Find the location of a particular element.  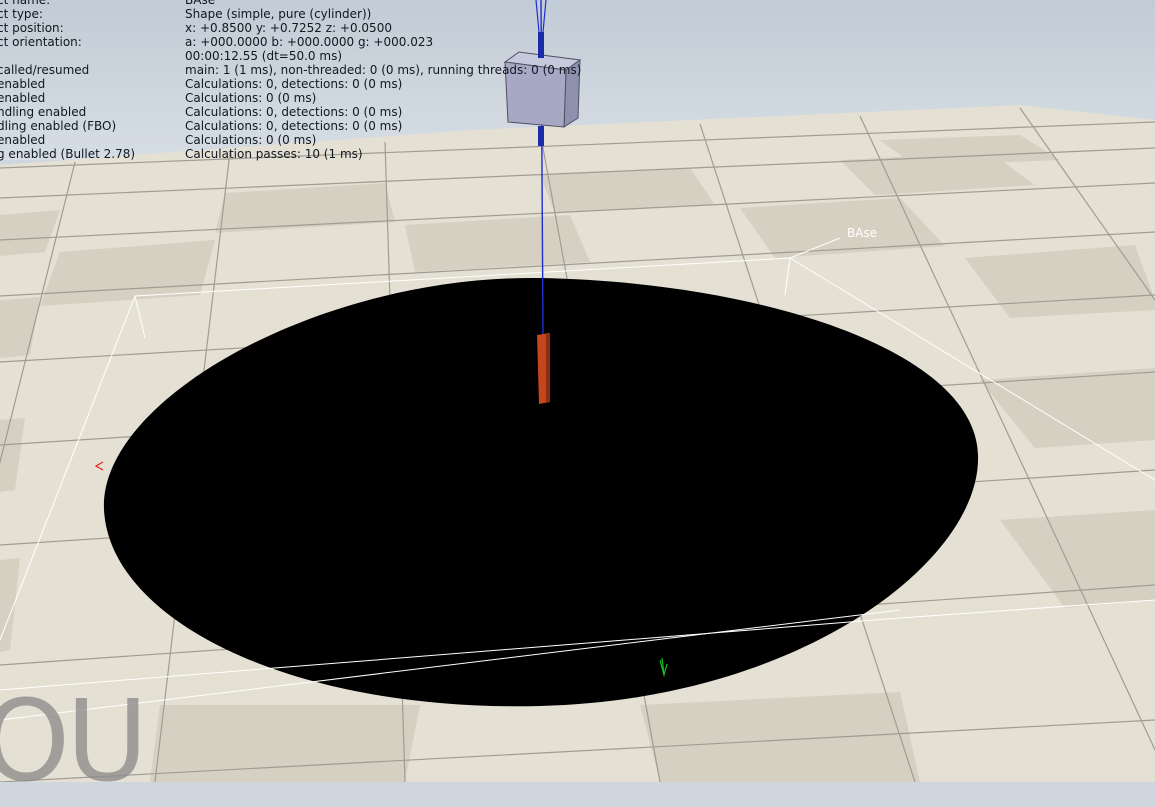

info-label: g enabled (Bullet 2.78) is located at coordinates (68, 154).